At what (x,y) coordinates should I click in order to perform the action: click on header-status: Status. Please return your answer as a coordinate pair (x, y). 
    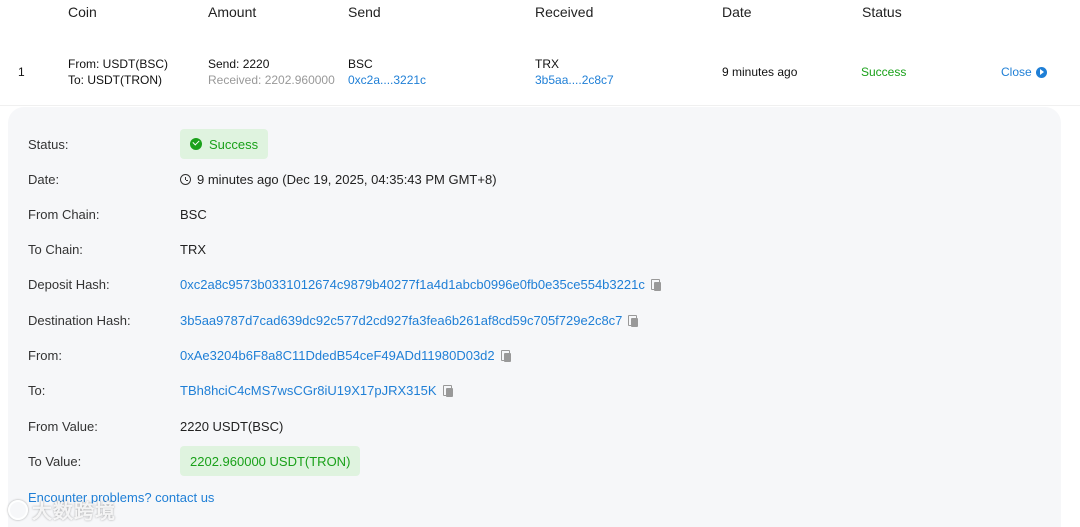
    Looking at the image, I should click on (882, 12).